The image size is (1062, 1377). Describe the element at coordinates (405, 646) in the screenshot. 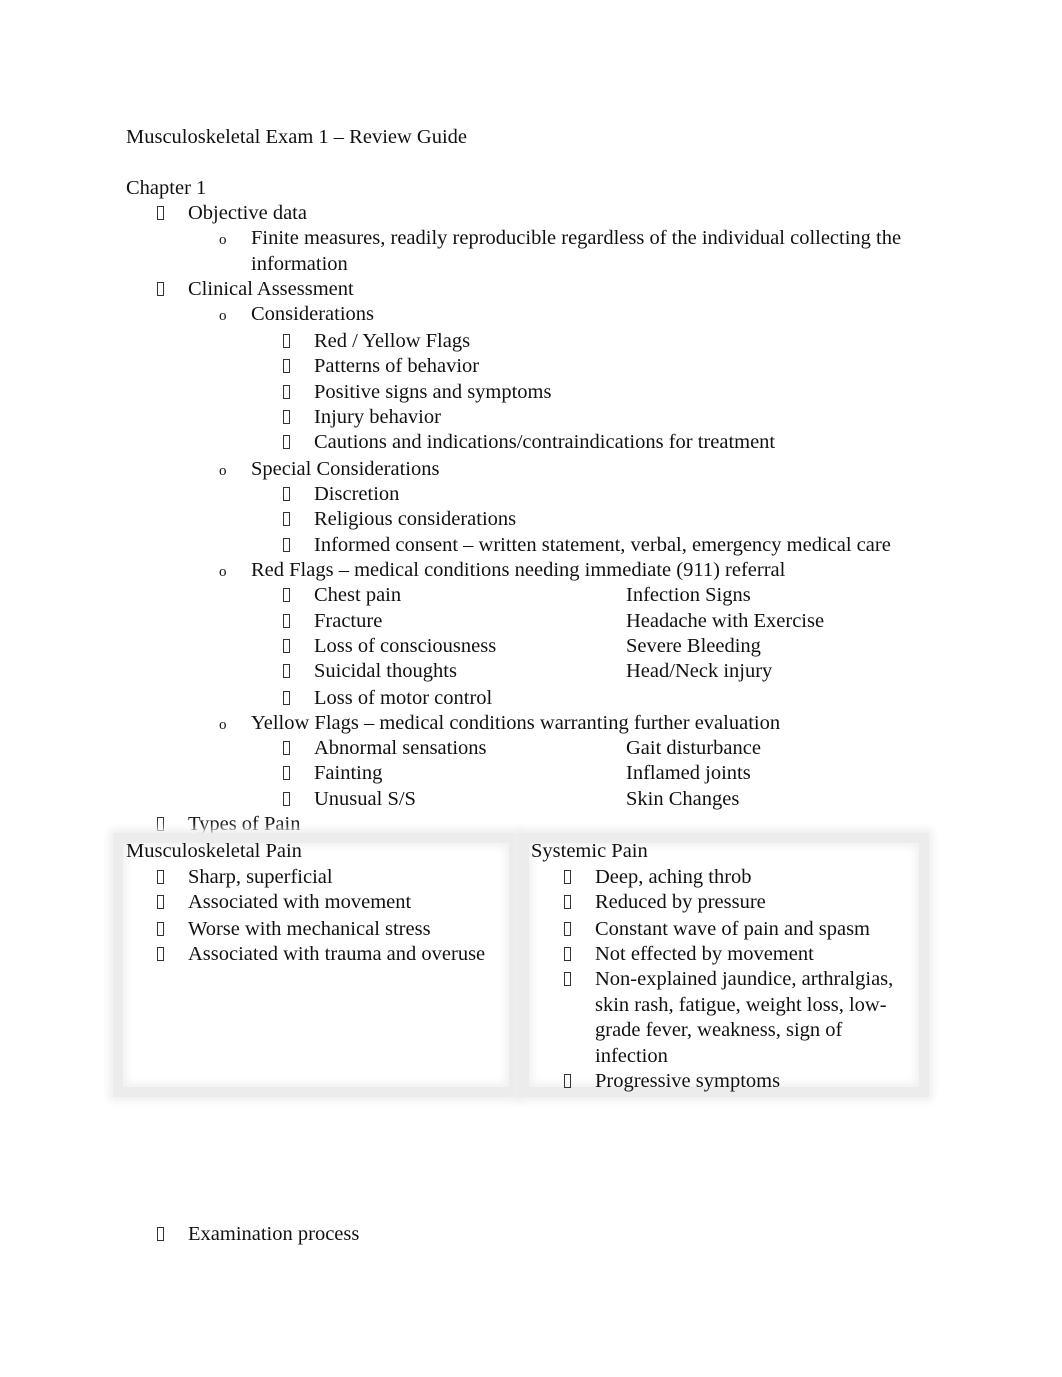

I see `list-item: Loss of consciousness` at that location.